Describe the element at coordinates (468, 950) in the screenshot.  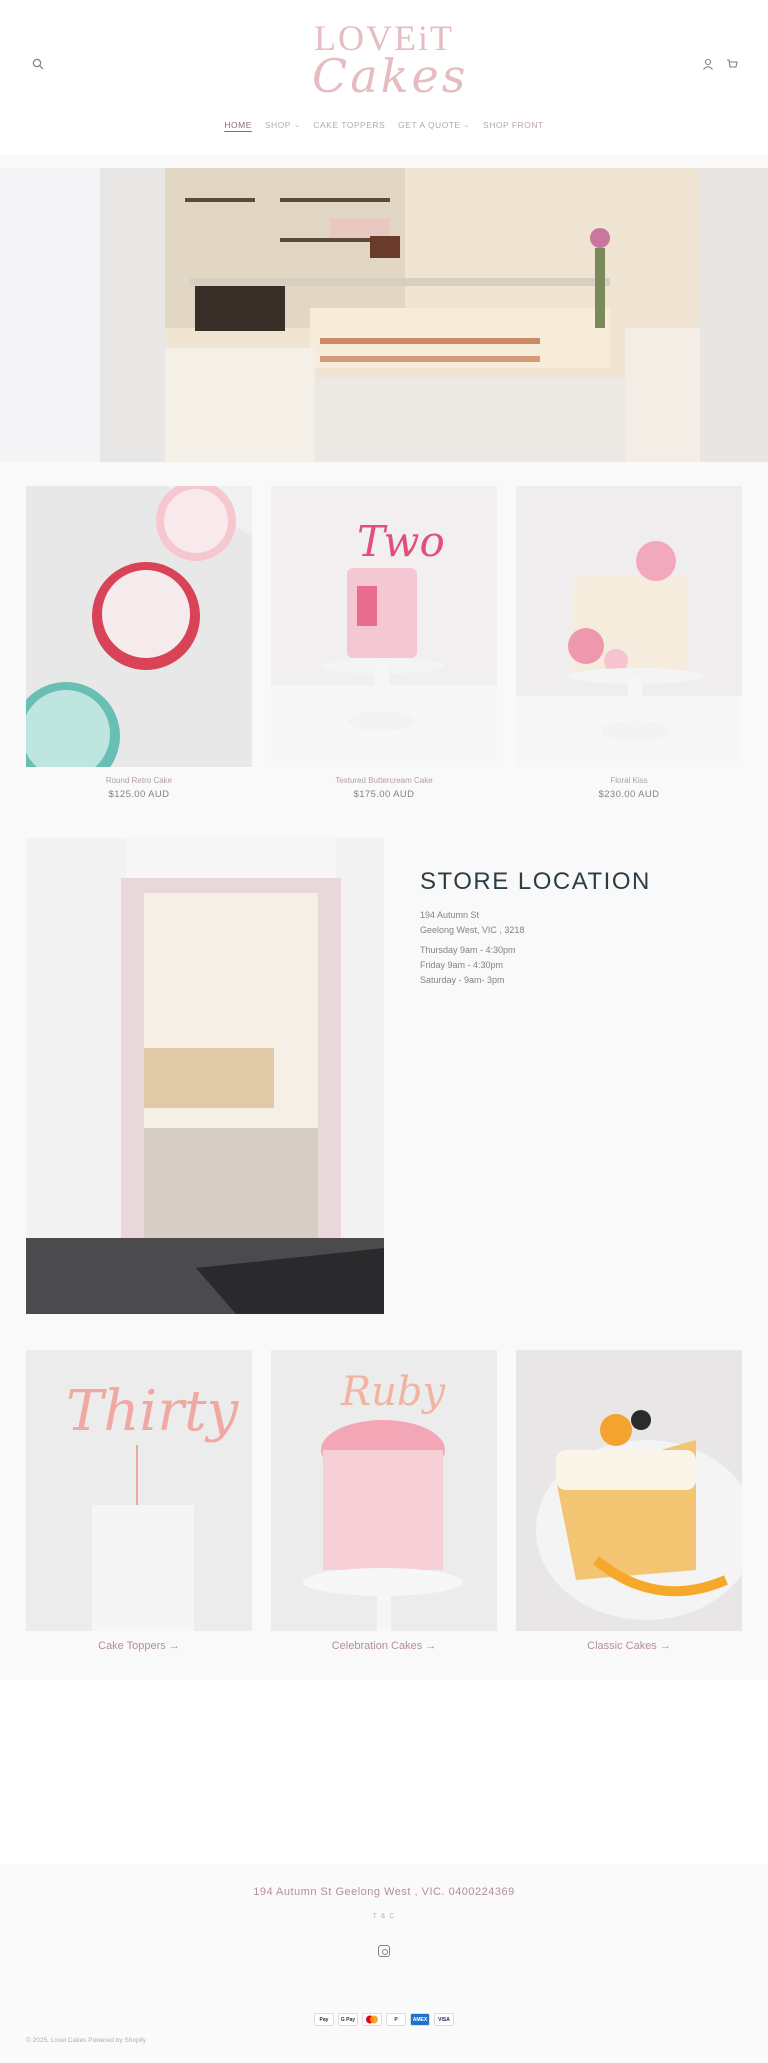
I see `store-hours-thursday: Thursday 9am - 4:30pm` at that location.